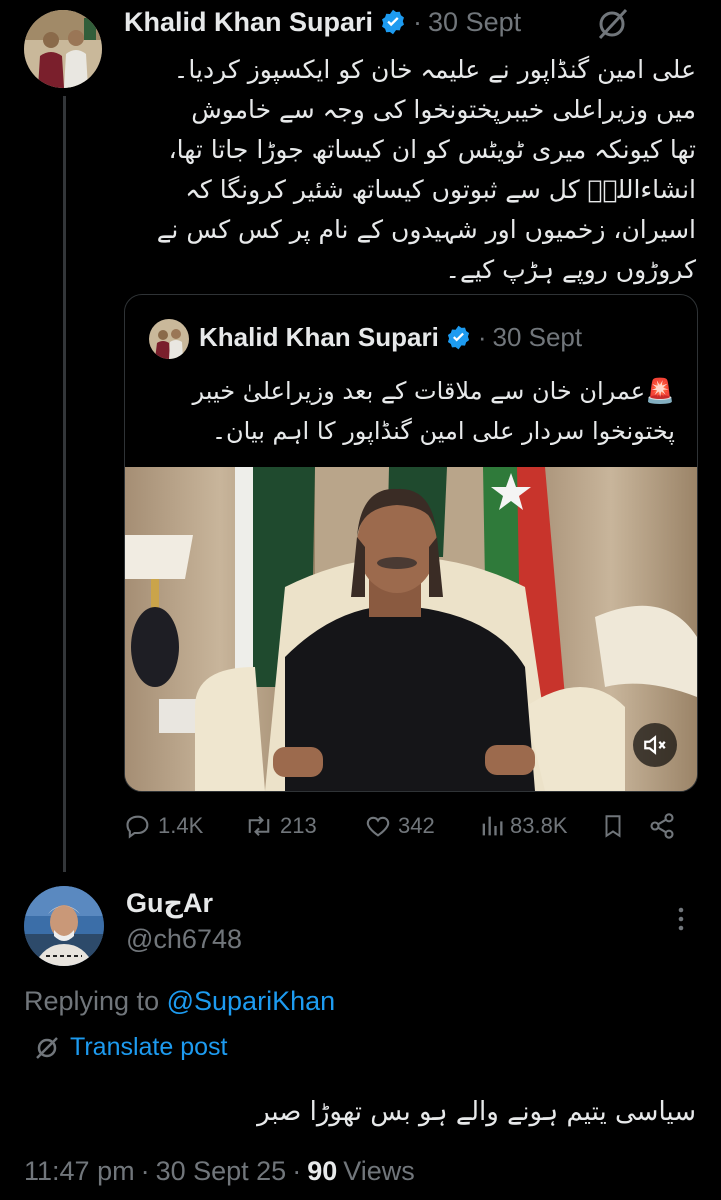 The image size is (721, 1200). What do you see at coordinates (319, 336) in the screenshot?
I see `quoted-author-name: Khalid Khan Supari` at bounding box center [319, 336].